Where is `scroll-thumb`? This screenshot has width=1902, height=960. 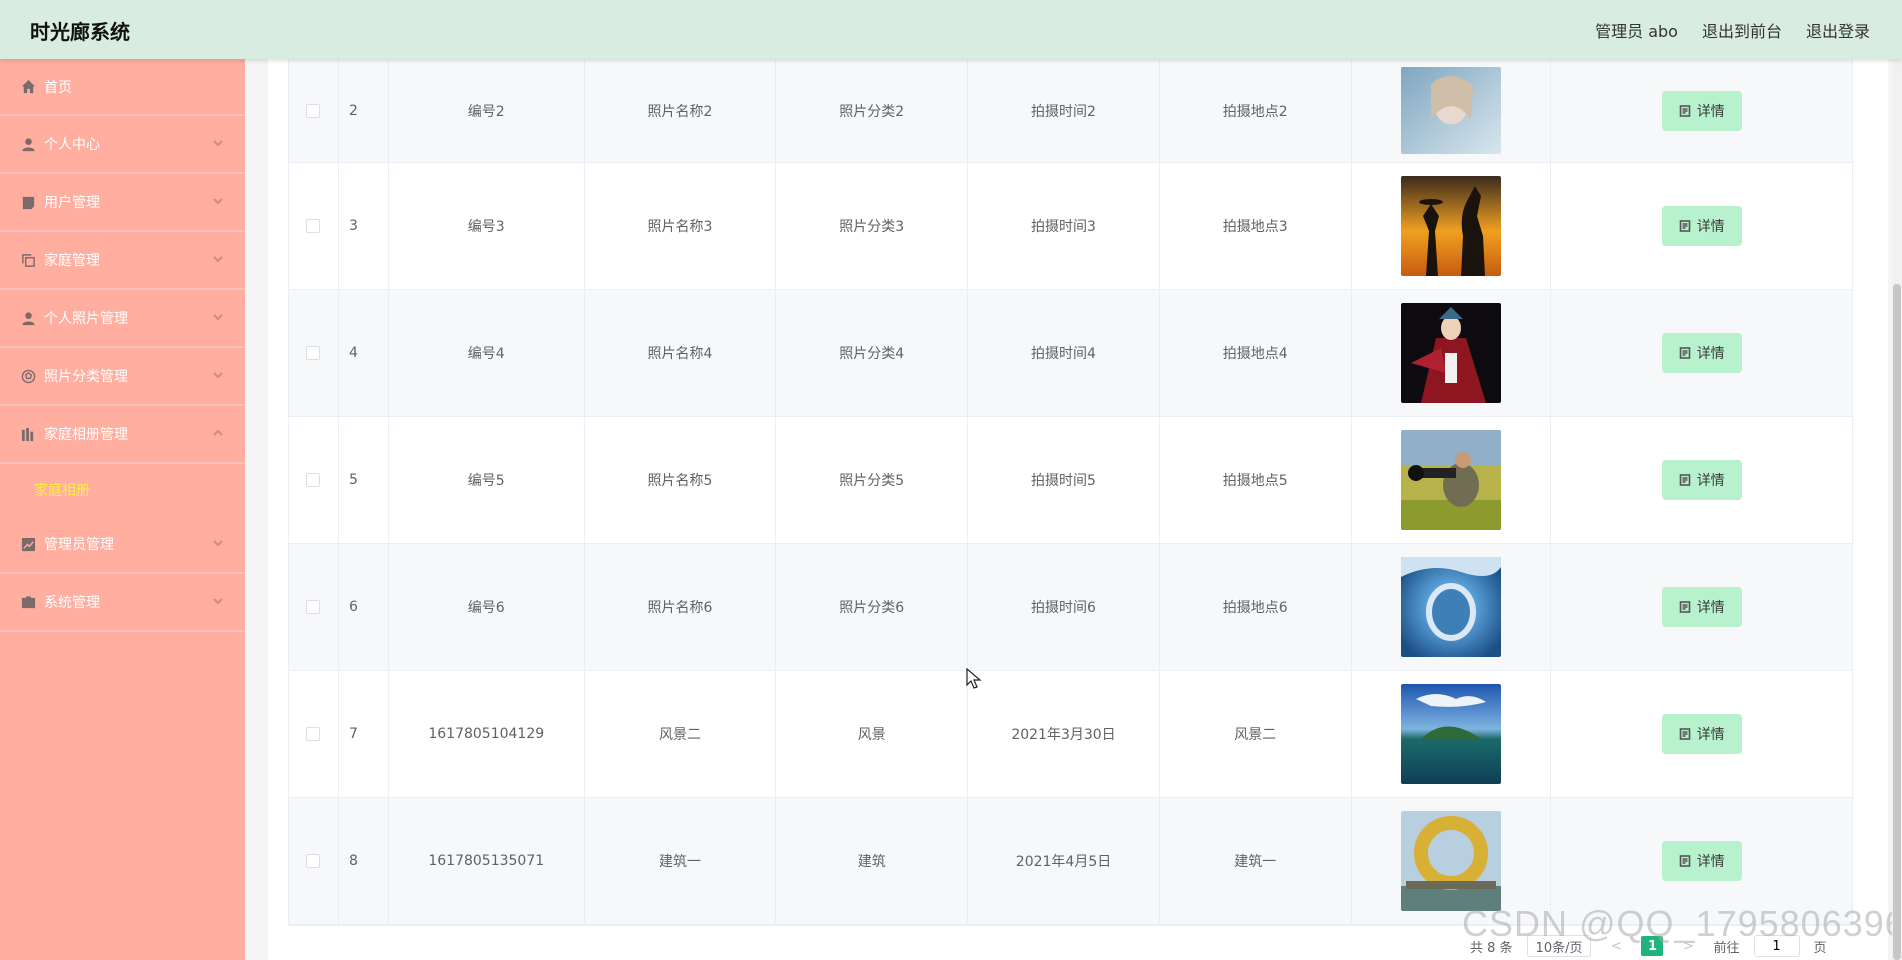 scroll-thumb is located at coordinates (1897, 622).